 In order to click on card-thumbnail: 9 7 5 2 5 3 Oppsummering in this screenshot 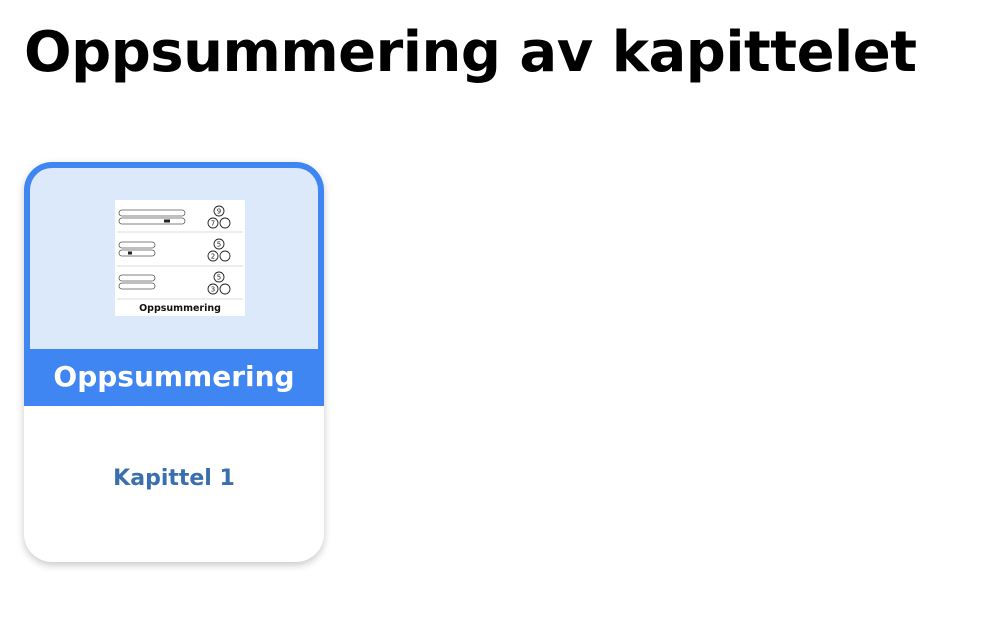, I will do `click(180, 258)`.